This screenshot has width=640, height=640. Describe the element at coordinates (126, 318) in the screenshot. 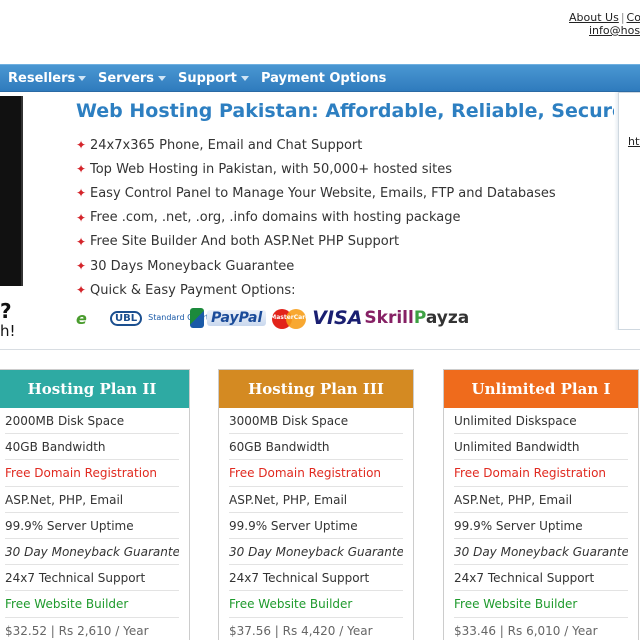

I see `ubl-logo: UBL` at that location.